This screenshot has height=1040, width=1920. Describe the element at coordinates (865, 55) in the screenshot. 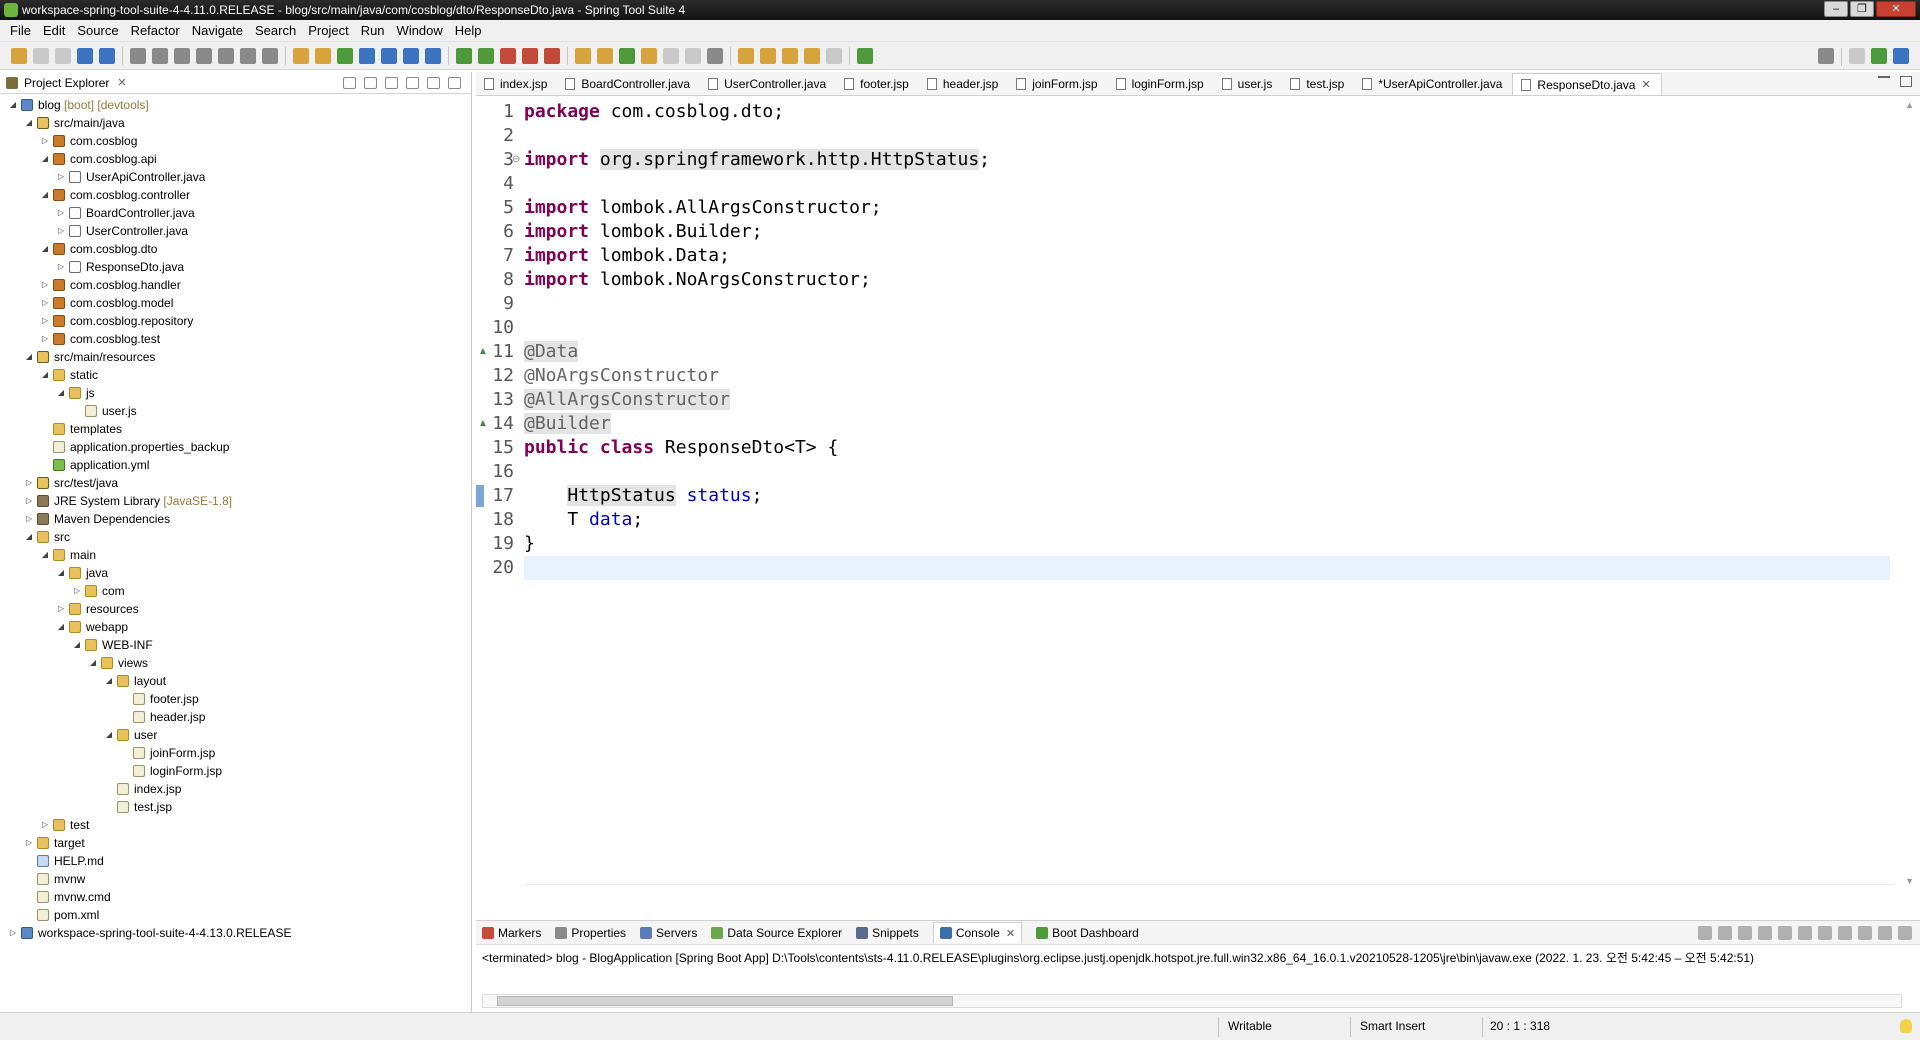

I see `pin-editor-icon` at that location.